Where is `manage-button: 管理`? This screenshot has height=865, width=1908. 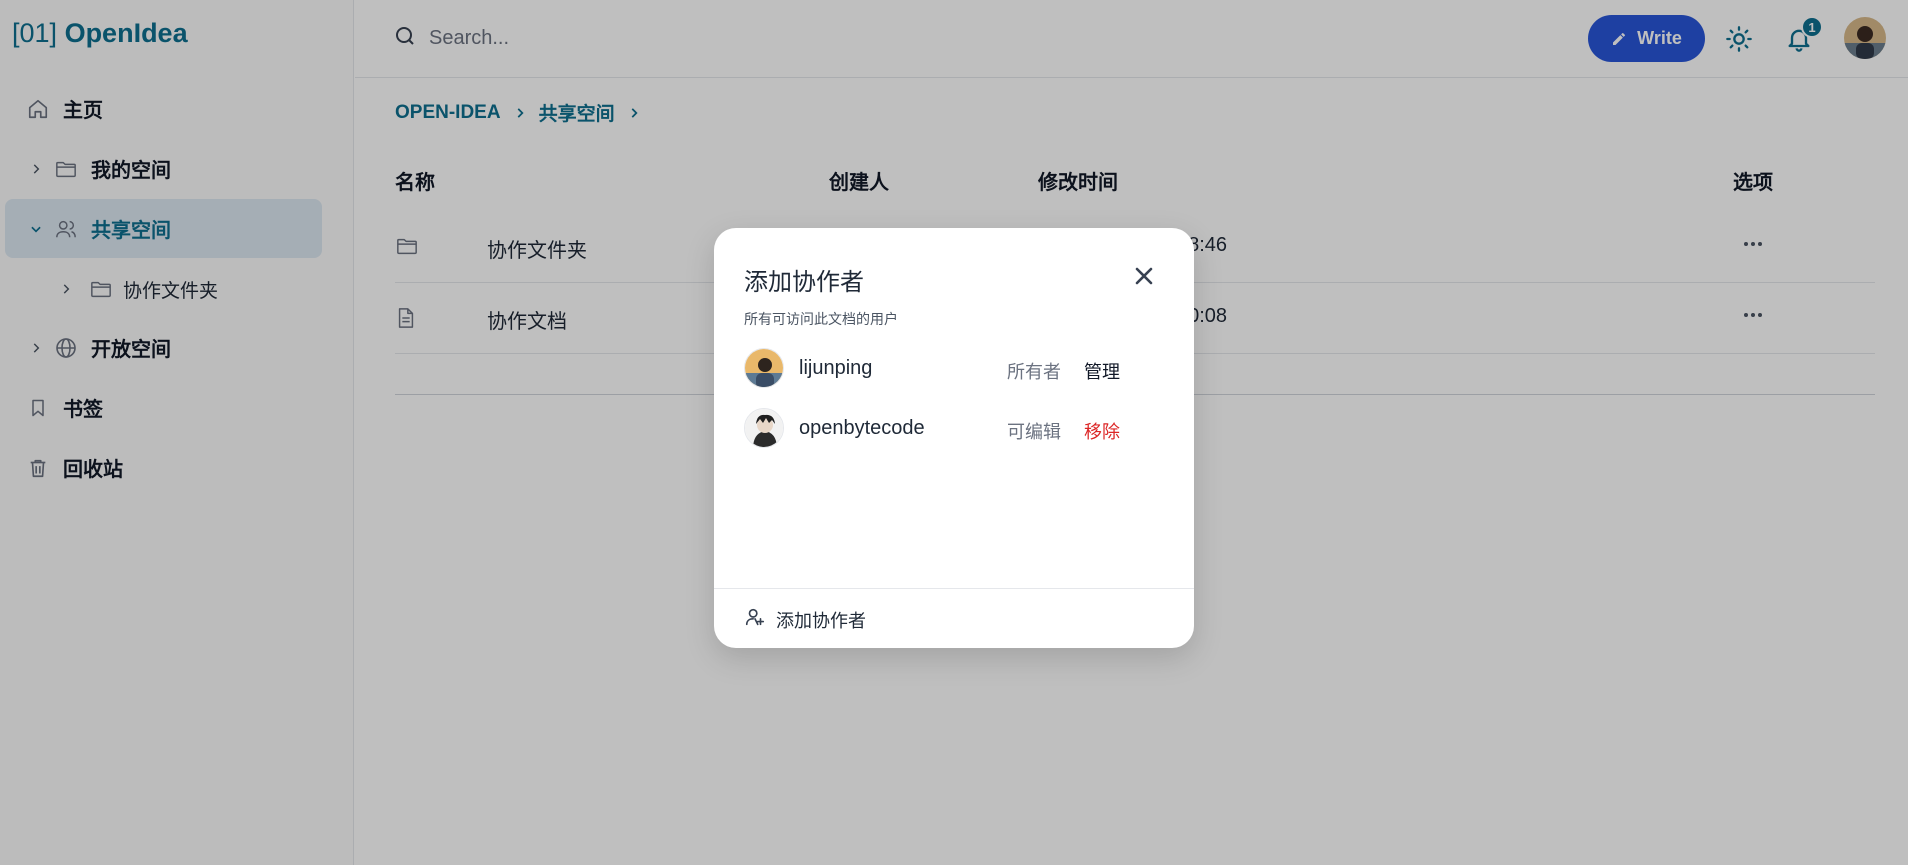
manage-button: 管理 is located at coordinates (1102, 371).